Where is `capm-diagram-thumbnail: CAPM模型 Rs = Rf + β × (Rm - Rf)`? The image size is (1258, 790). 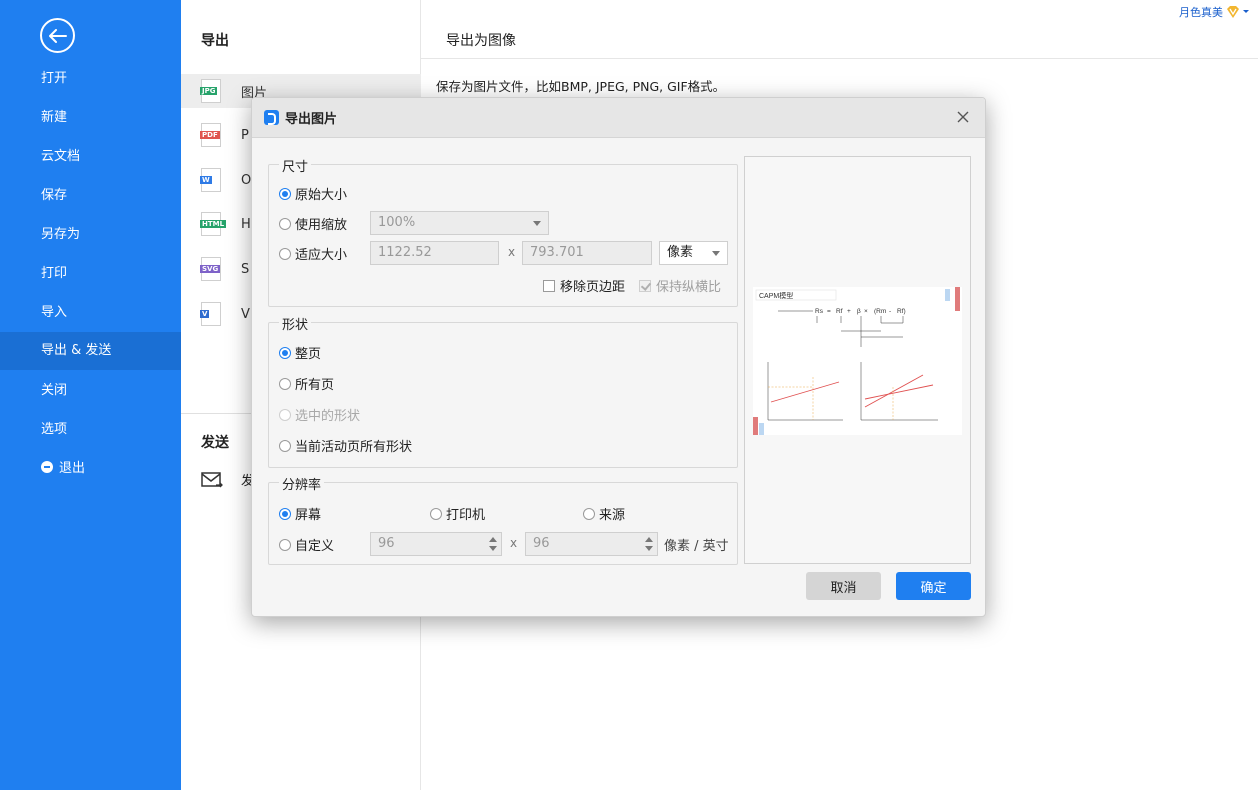 capm-diagram-thumbnail: CAPM模型 Rs = Rf + β × (Rm - Rf) is located at coordinates (857, 361).